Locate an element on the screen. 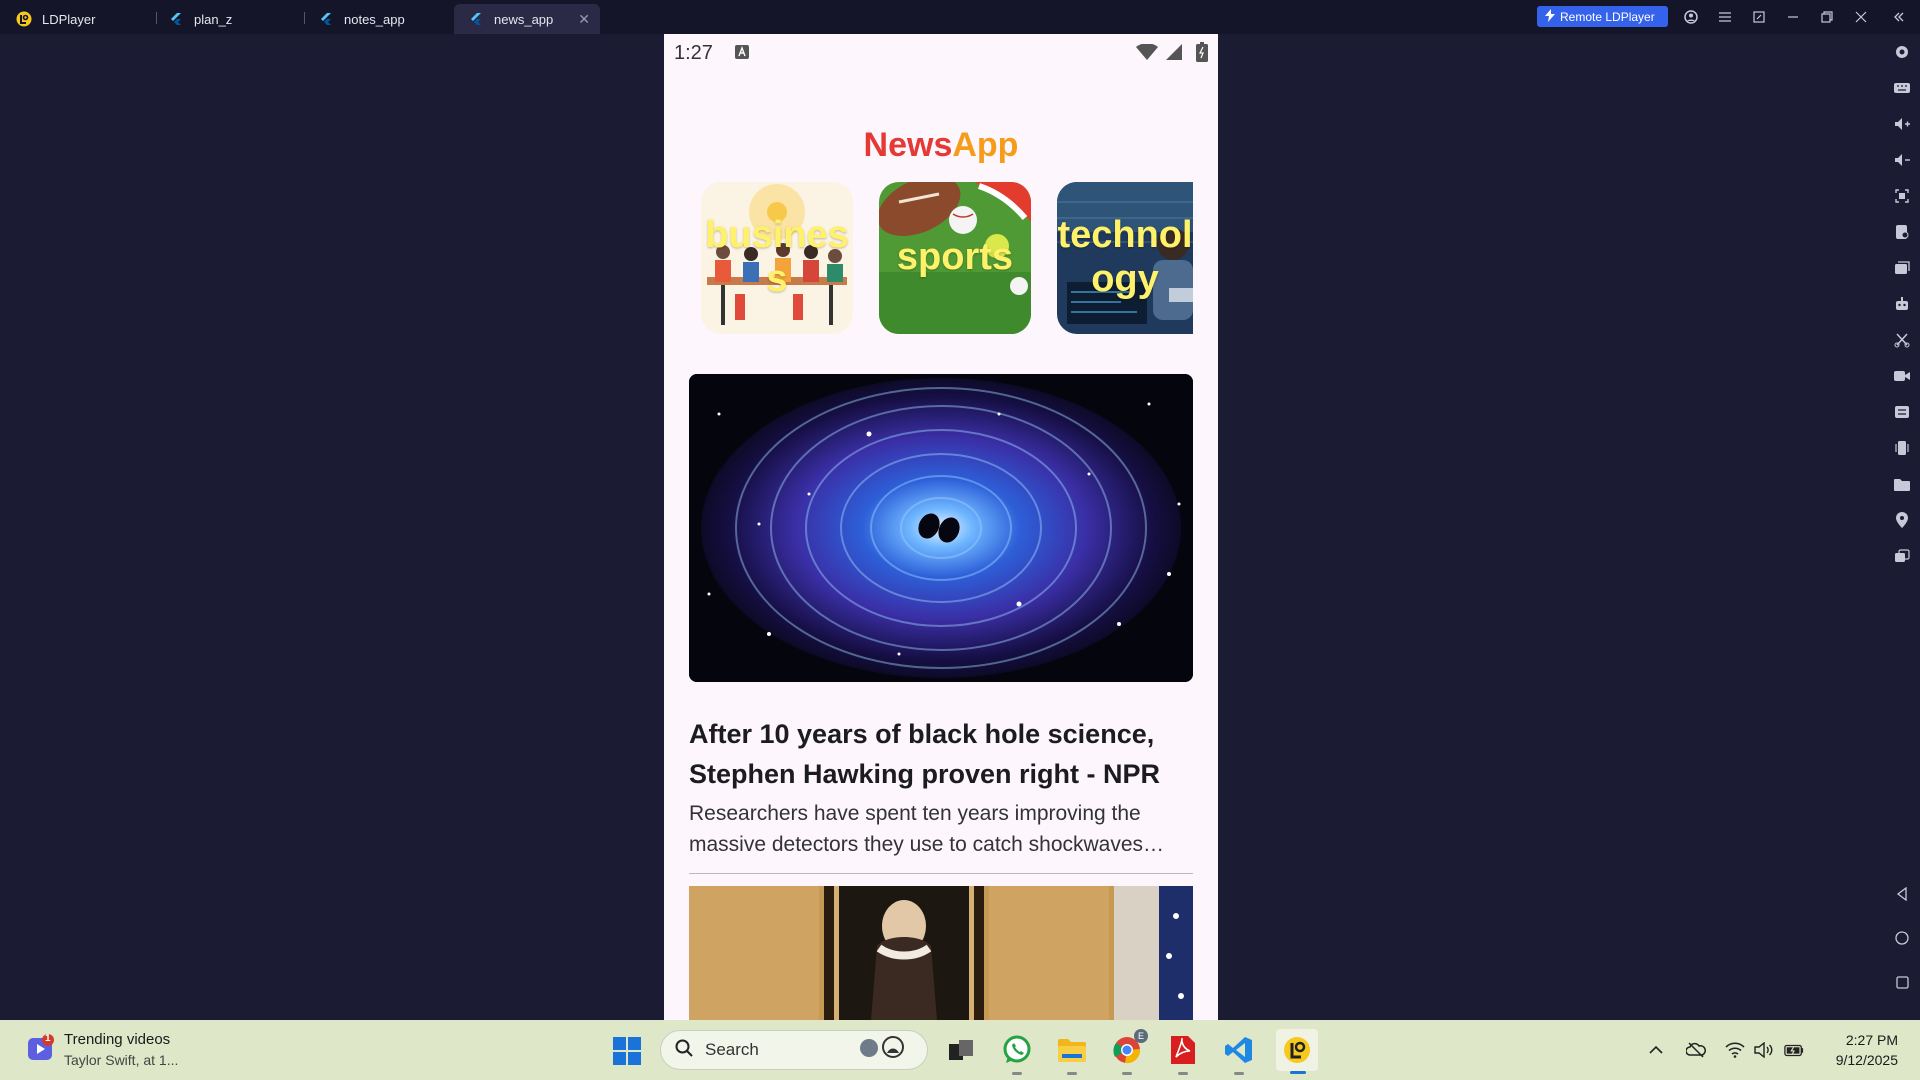  portrait-painting-image is located at coordinates (941, 953).